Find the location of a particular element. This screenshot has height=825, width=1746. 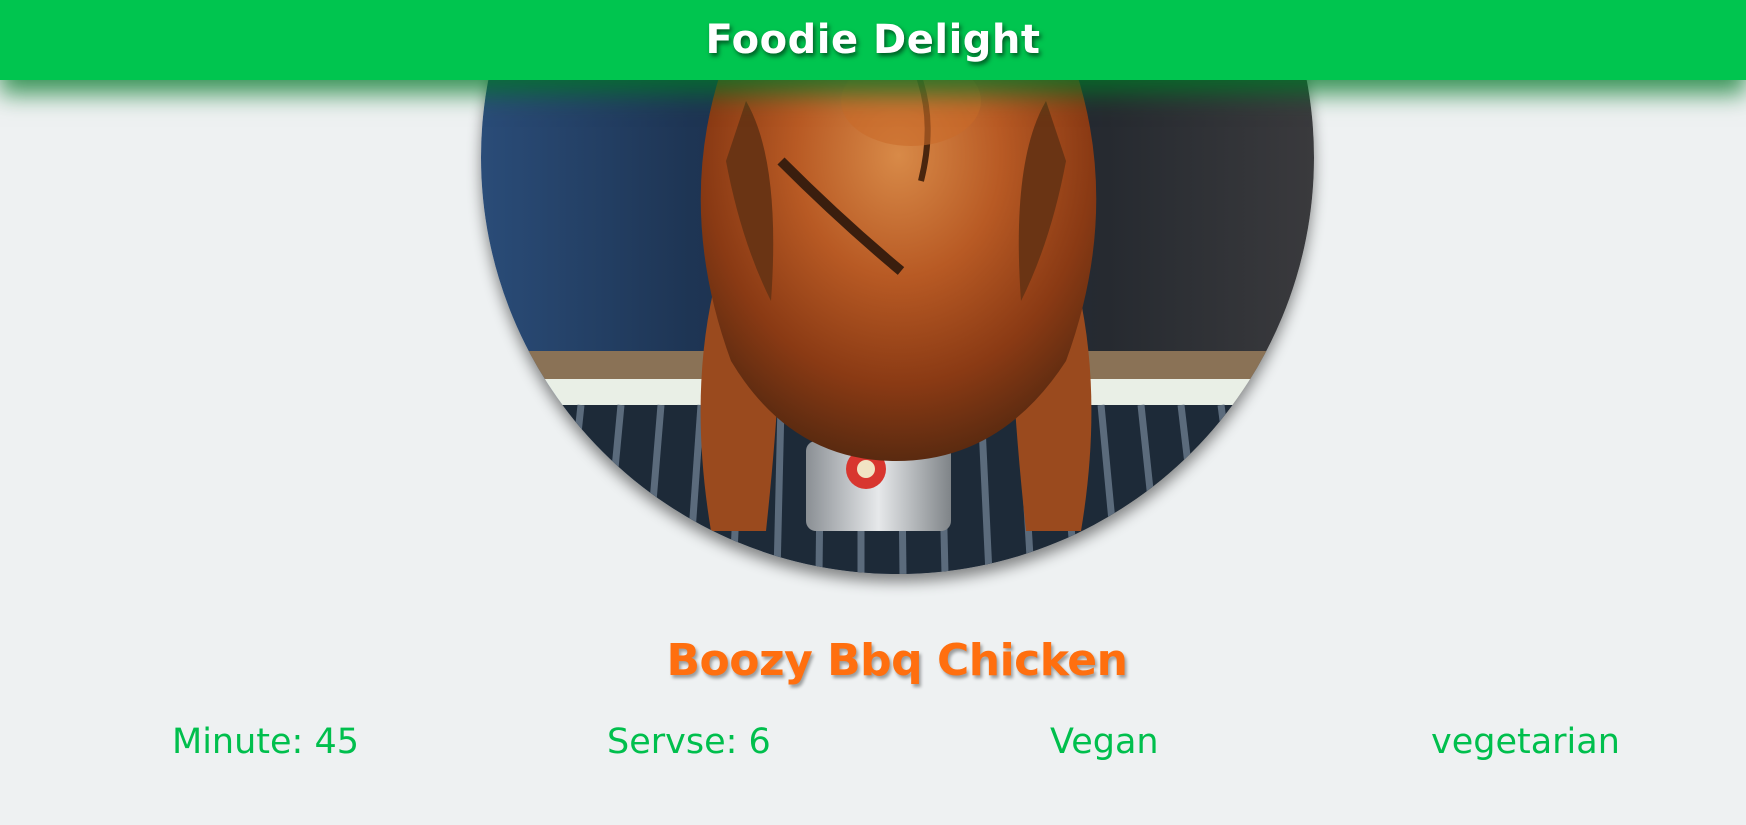

site-title: Foodie Delight is located at coordinates (873, 40).